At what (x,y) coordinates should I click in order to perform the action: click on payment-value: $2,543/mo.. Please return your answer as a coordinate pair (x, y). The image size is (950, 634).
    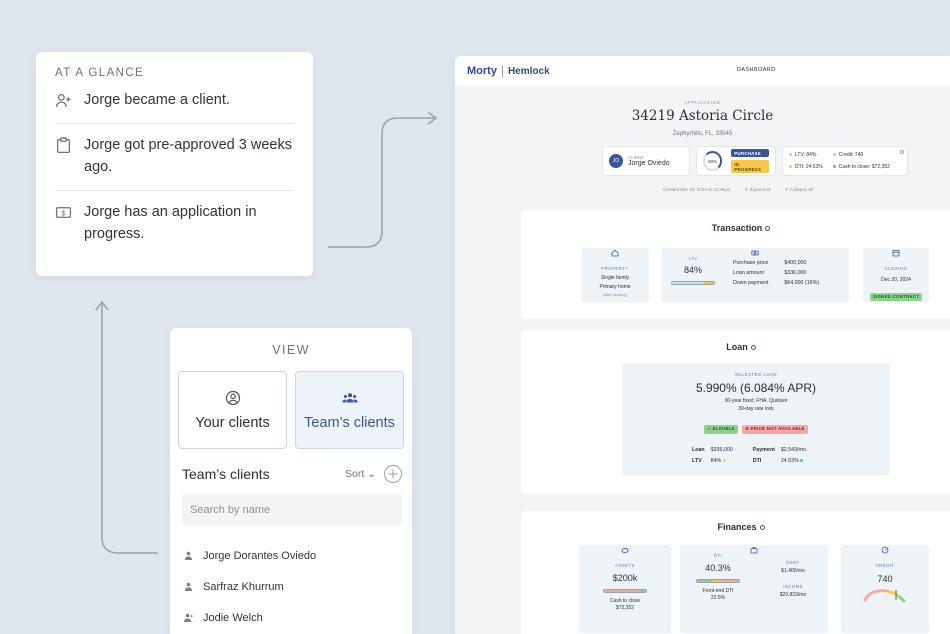
    Looking at the image, I should click on (794, 450).